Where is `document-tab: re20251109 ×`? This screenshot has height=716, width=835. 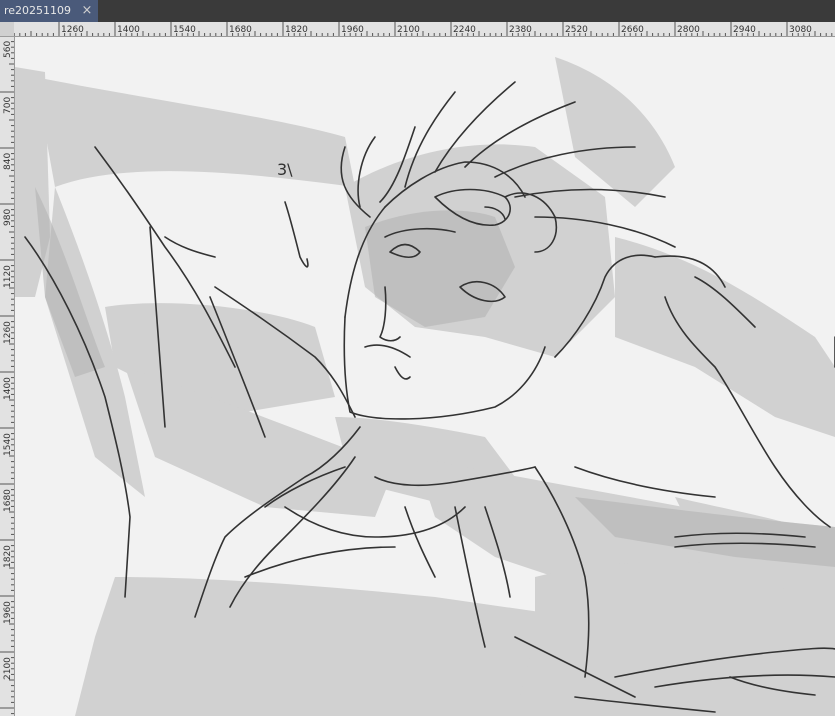 document-tab: re20251109 × is located at coordinates (49, 11).